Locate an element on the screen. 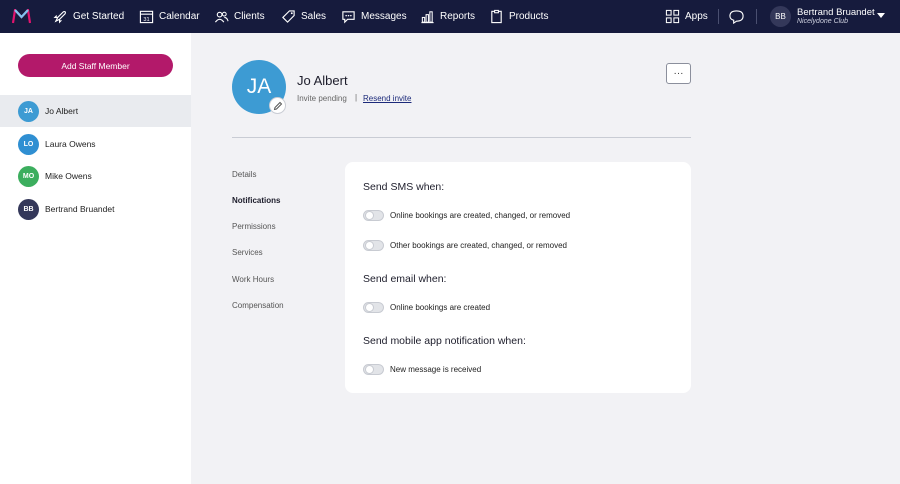 The width and height of the screenshot is (900, 484). calendar-day-number: 31 is located at coordinates (146, 20).